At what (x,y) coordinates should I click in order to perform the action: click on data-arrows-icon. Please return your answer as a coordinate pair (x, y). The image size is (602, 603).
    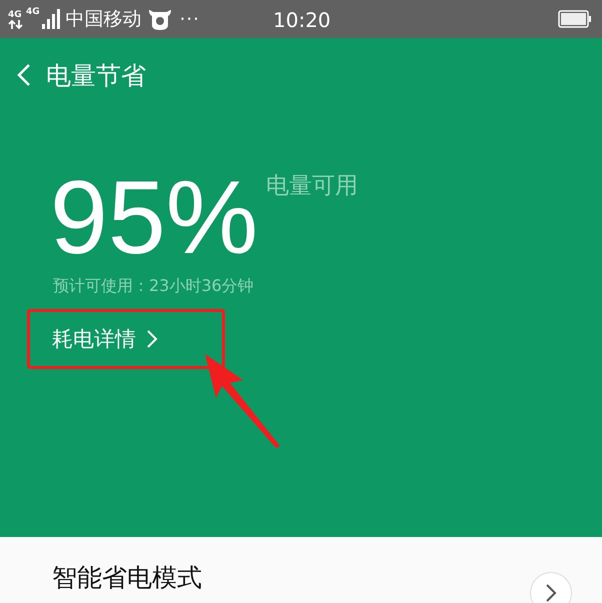
    Looking at the image, I should click on (16, 24).